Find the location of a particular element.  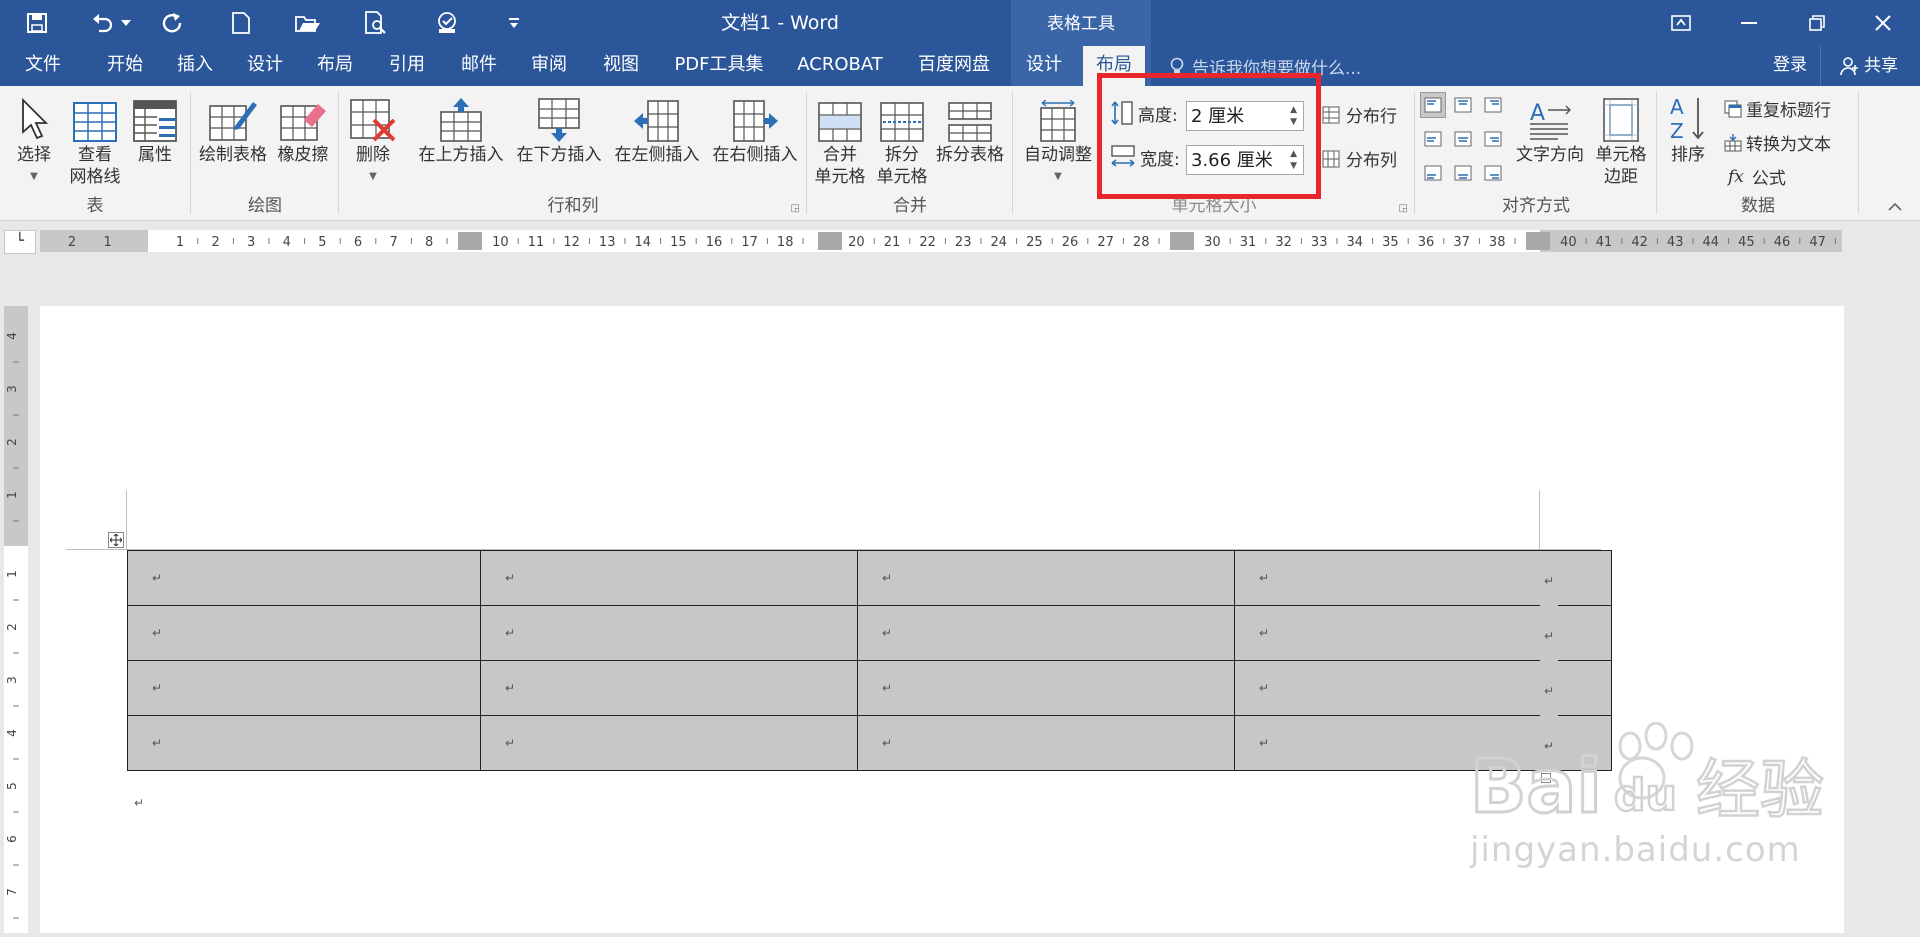

undo-dropdown-icon is located at coordinates (126, 23).